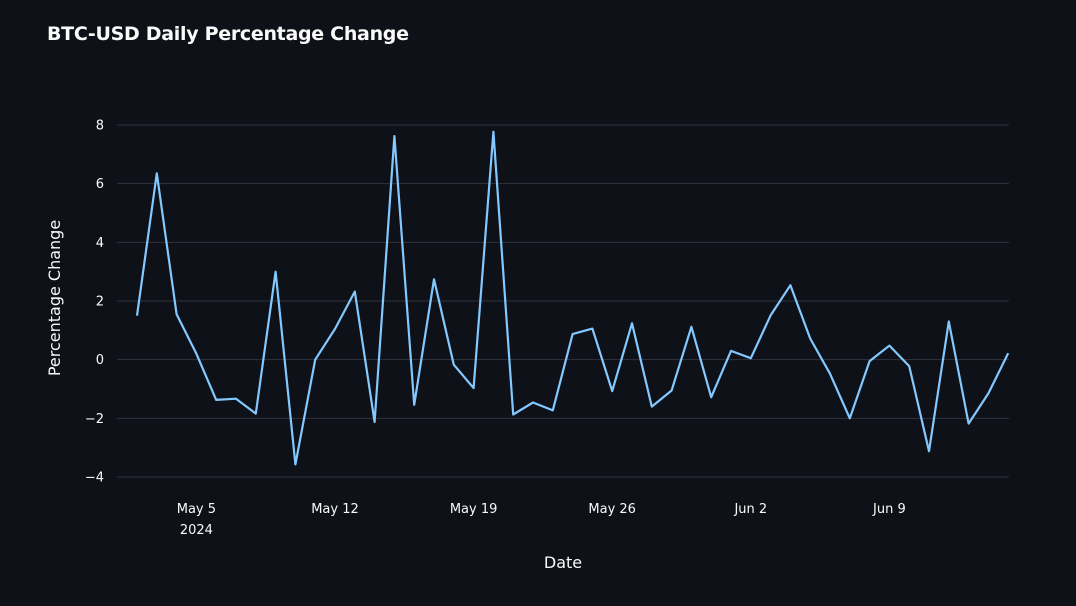 Image resolution: width=1076 pixels, height=606 pixels. What do you see at coordinates (100, 184) in the screenshot?
I see `y-tick-label: 6` at bounding box center [100, 184].